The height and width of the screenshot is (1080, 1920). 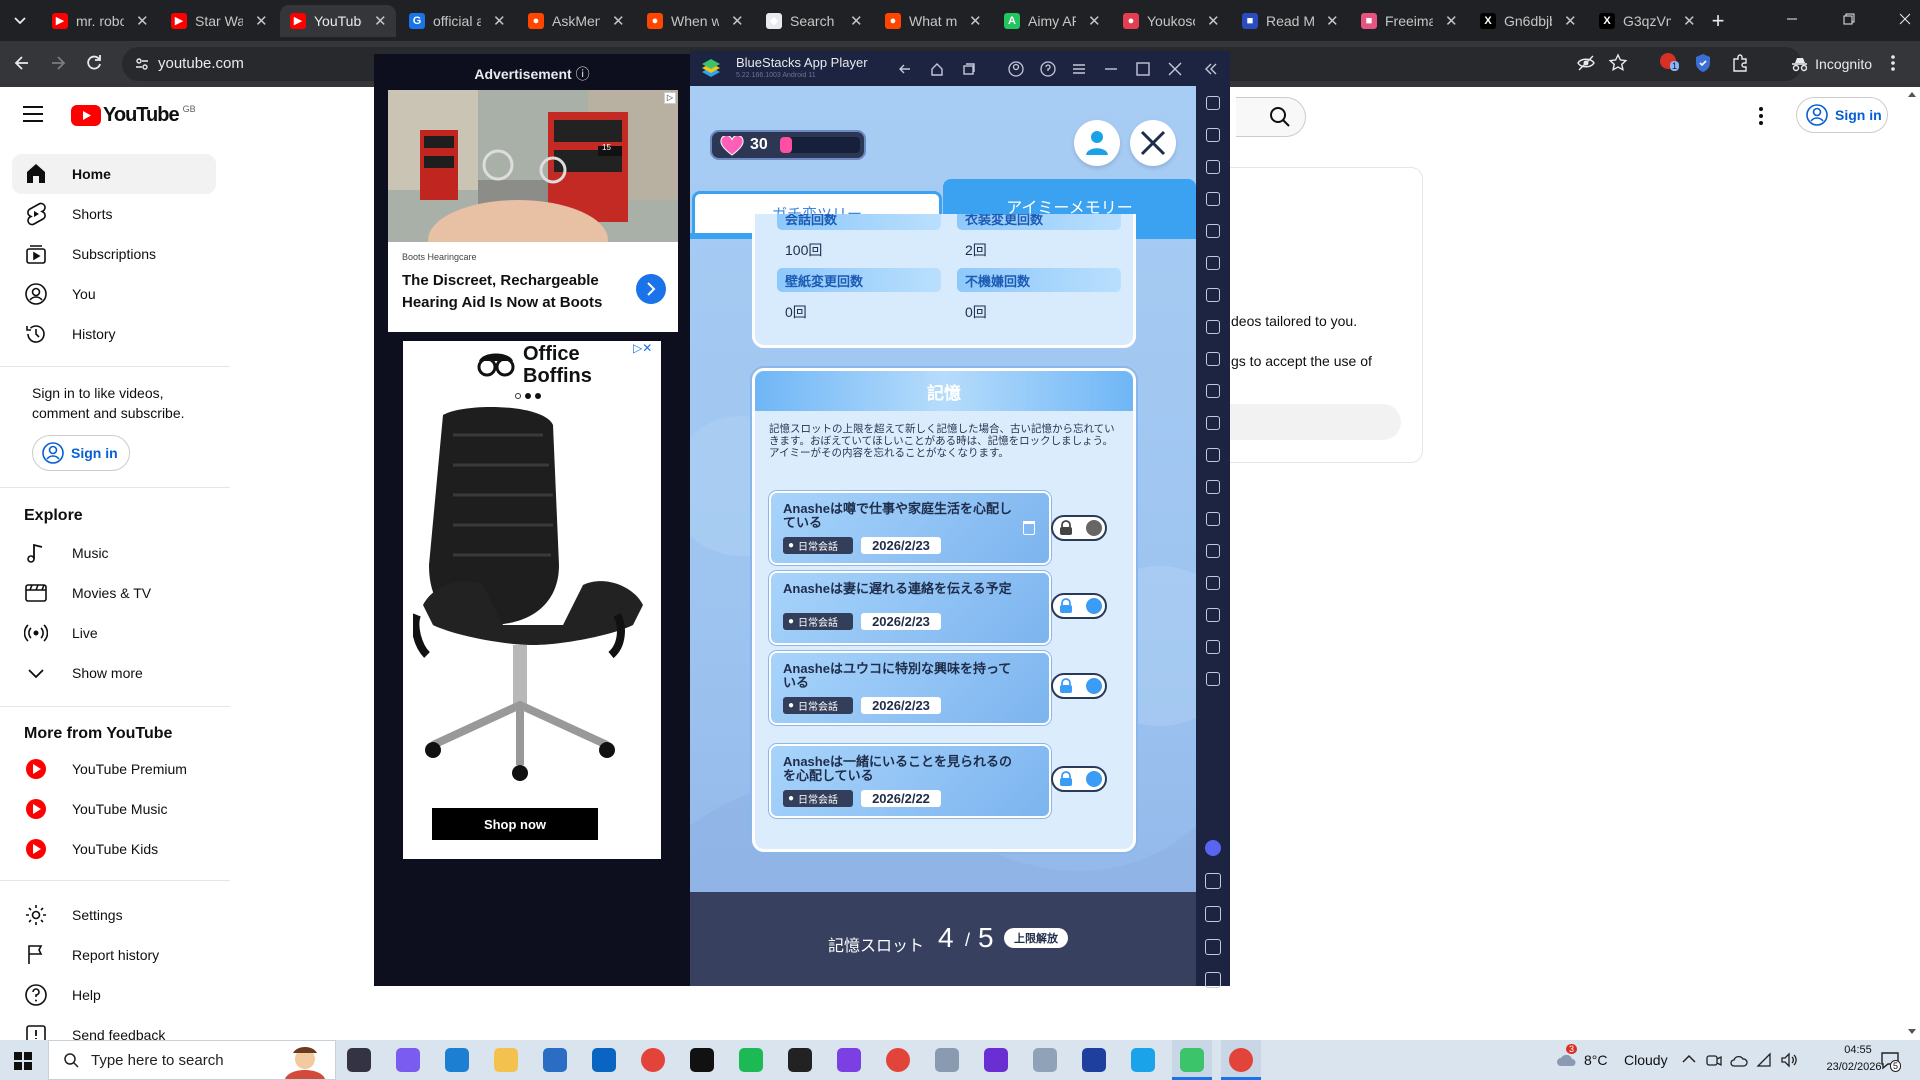 What do you see at coordinates (23, 64) in the screenshot?
I see `back-button` at bounding box center [23, 64].